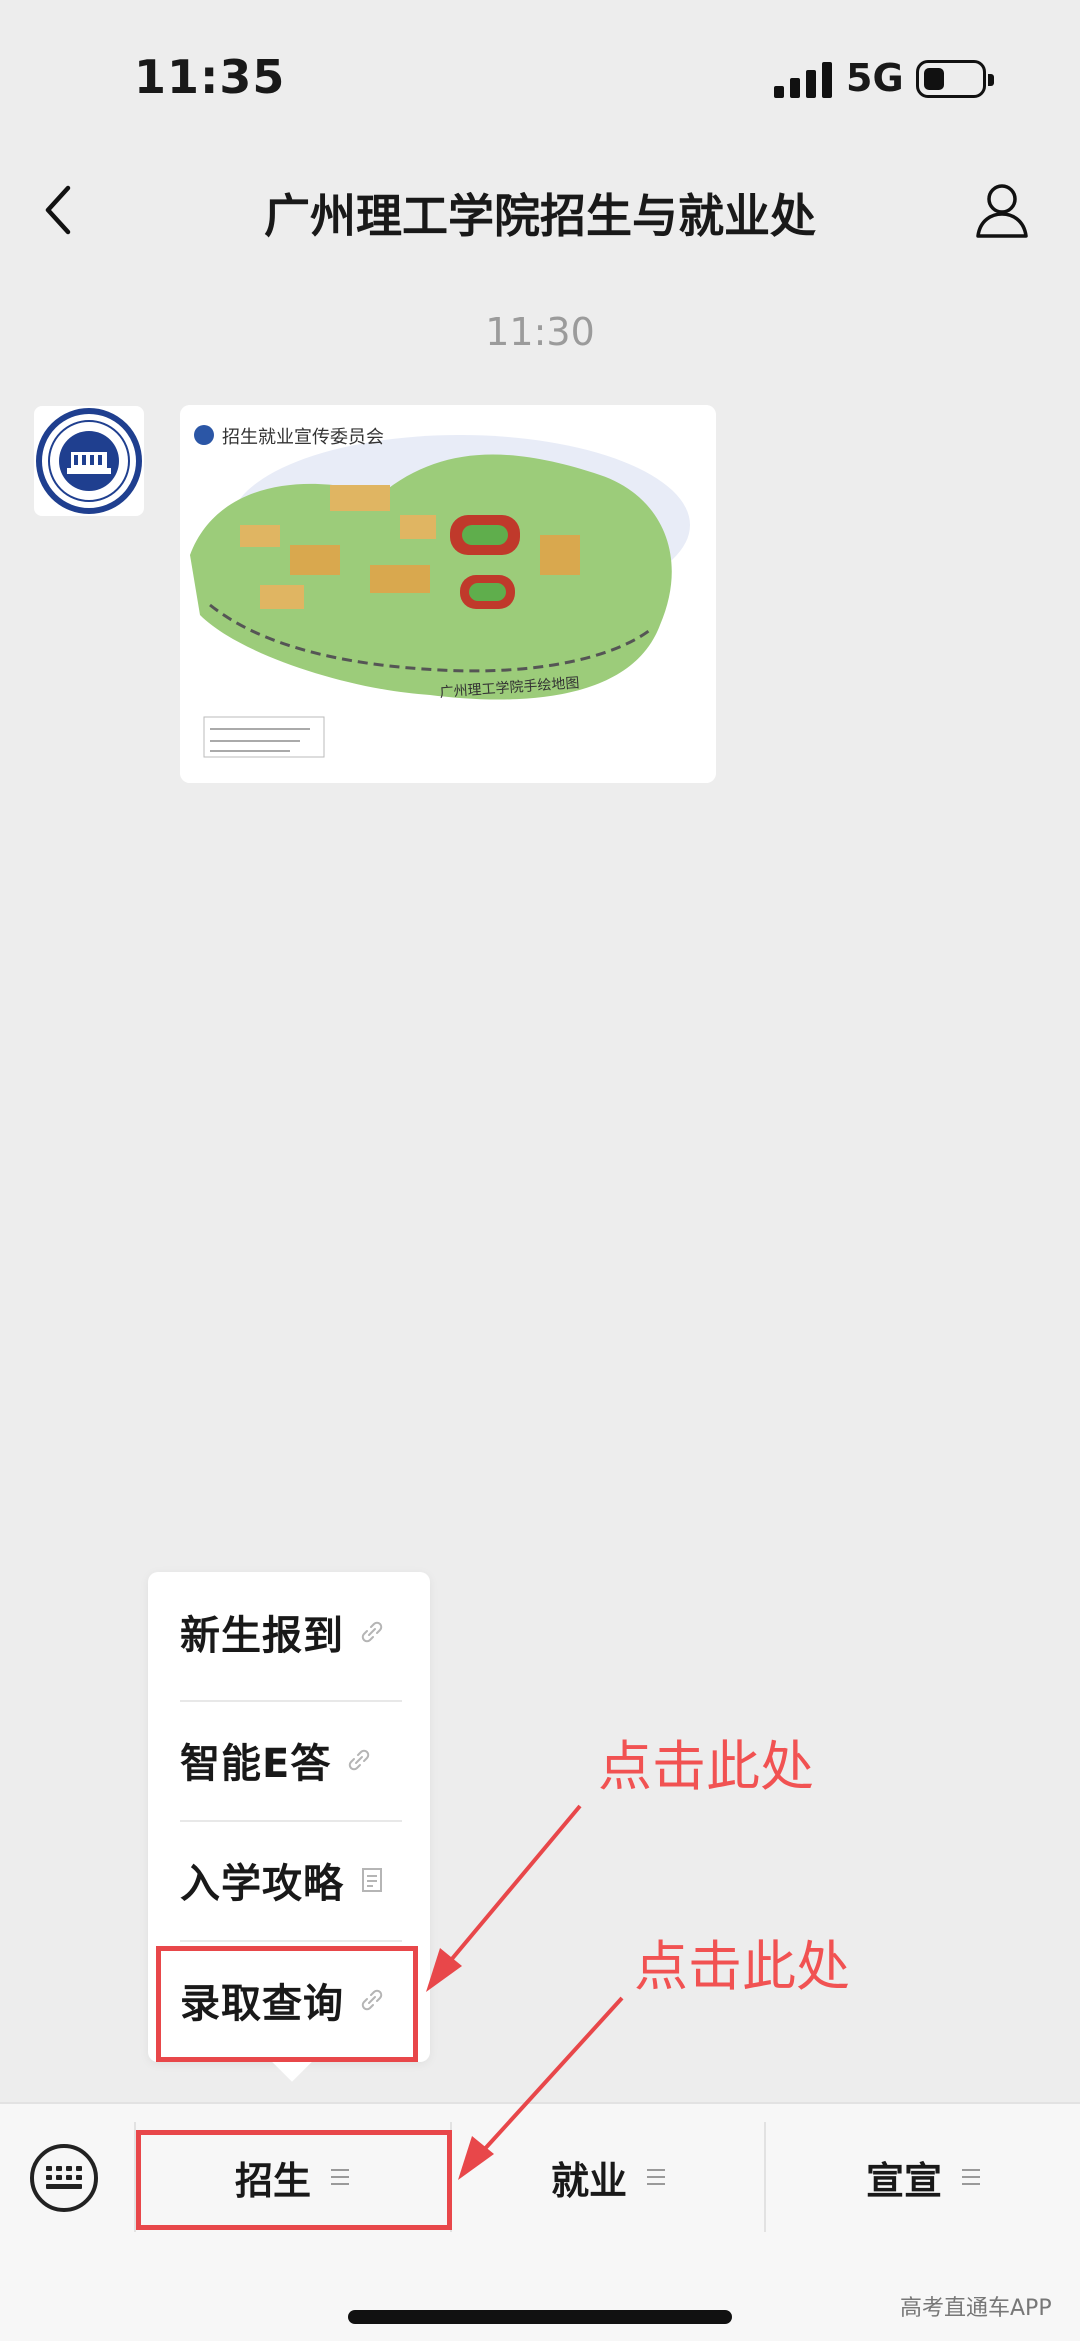 This screenshot has width=1080, height=2341. I want to click on chat-timestamp: 11:30, so click(540, 332).